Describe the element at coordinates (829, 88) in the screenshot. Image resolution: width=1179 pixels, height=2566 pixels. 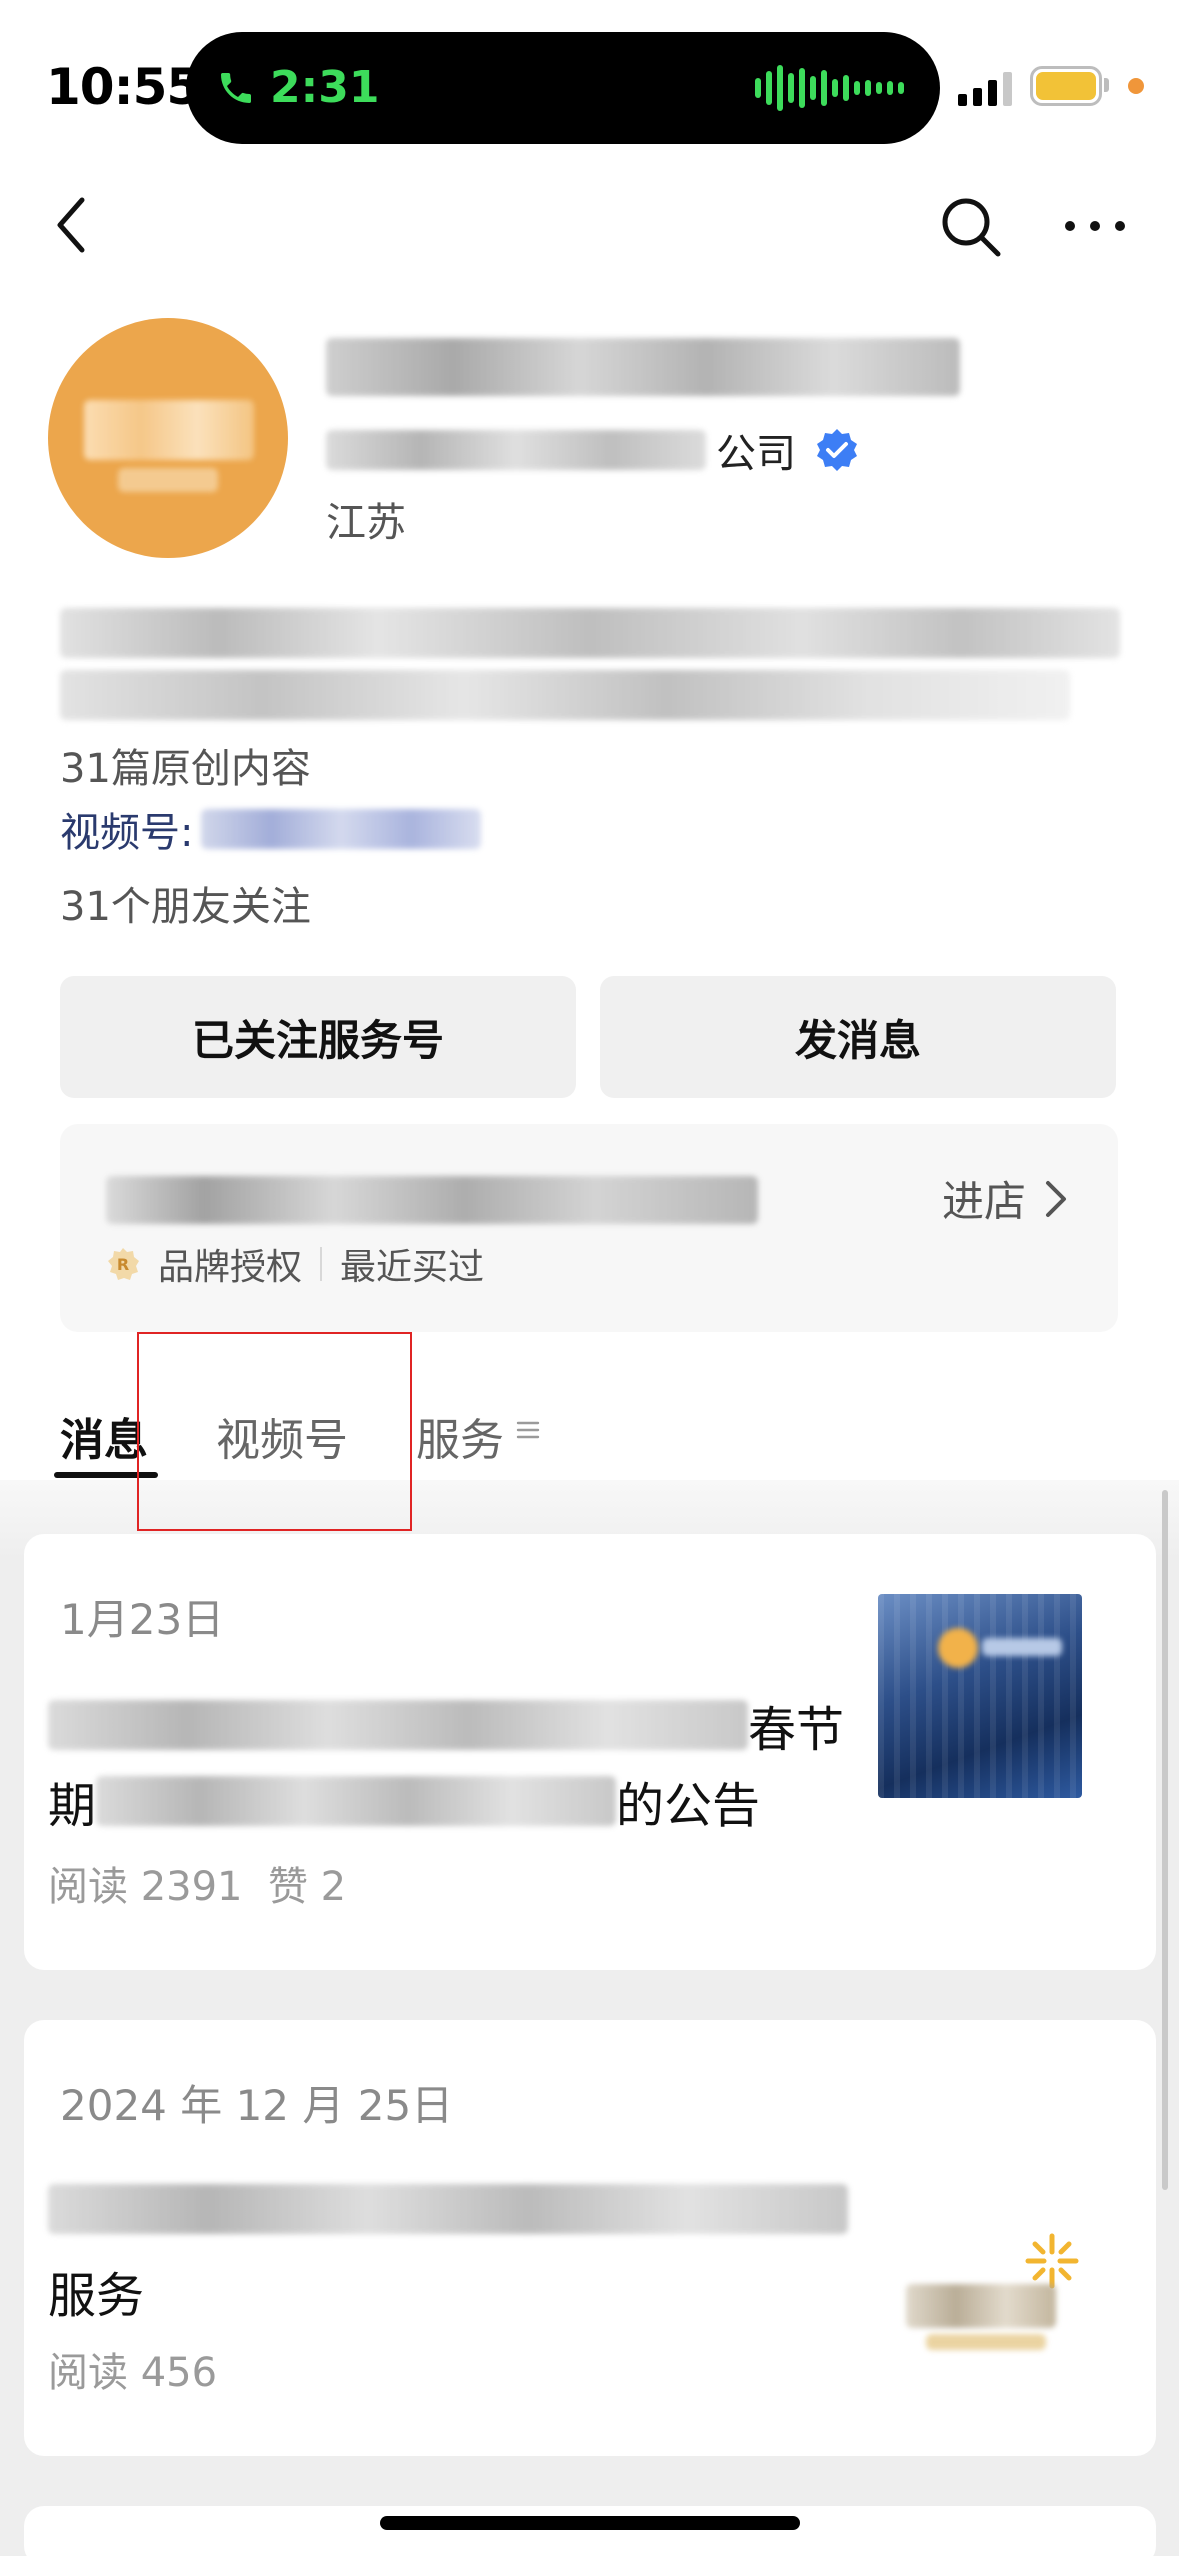
I see `audio-waveform-icon` at that location.